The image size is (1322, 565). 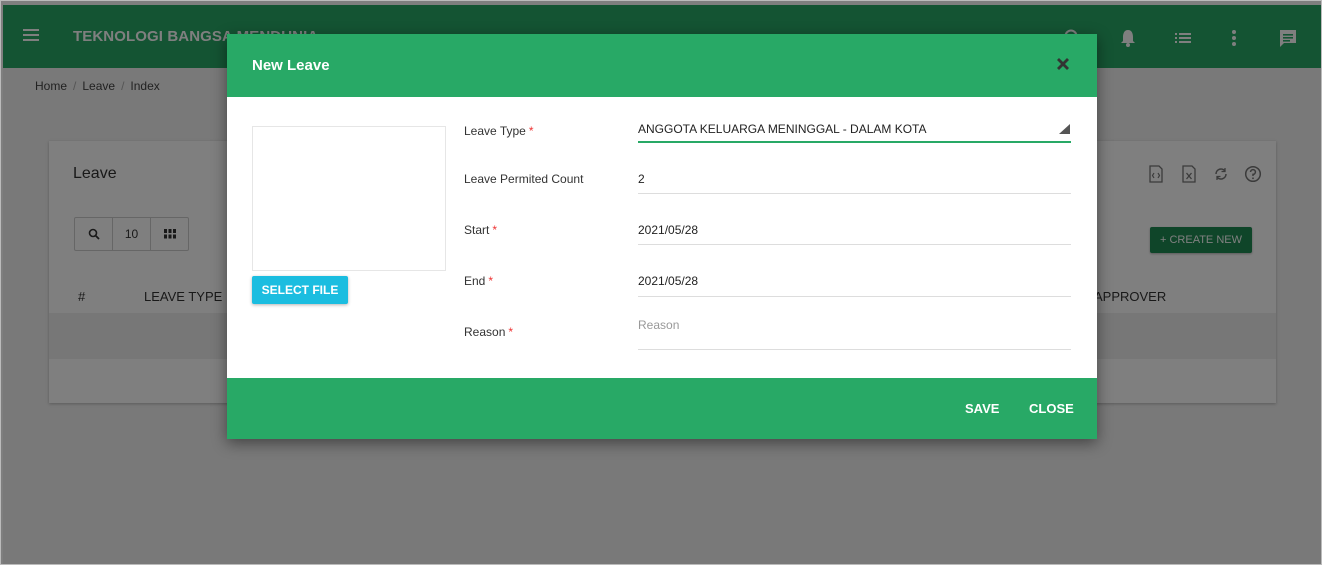 What do you see at coordinates (1065, 66) in the screenshot?
I see `close-icon` at bounding box center [1065, 66].